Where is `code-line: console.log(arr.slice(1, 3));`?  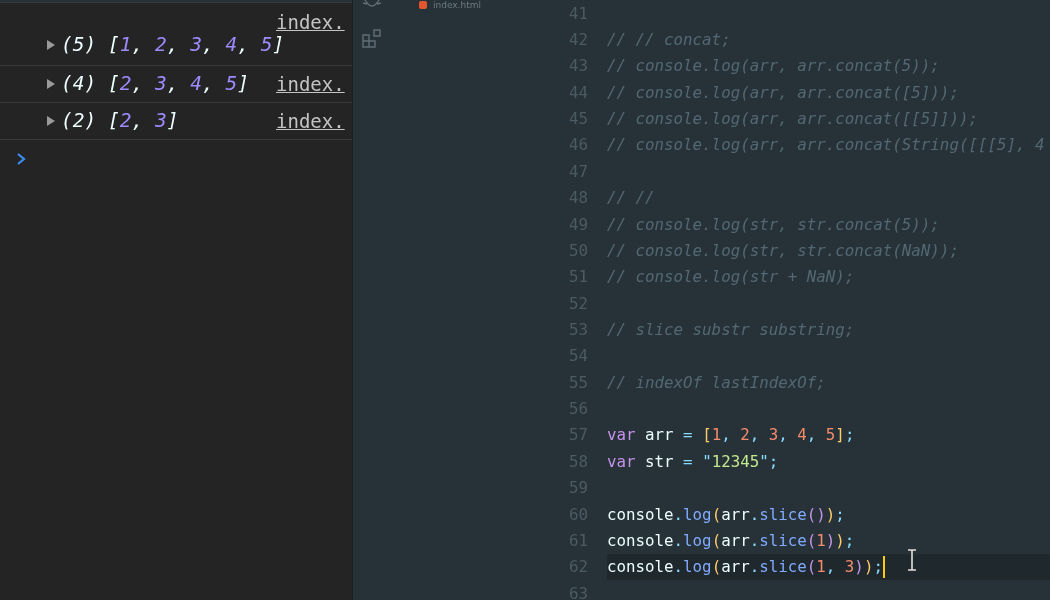 code-line: console.log(arr.slice(1, 3)); is located at coordinates (745, 567).